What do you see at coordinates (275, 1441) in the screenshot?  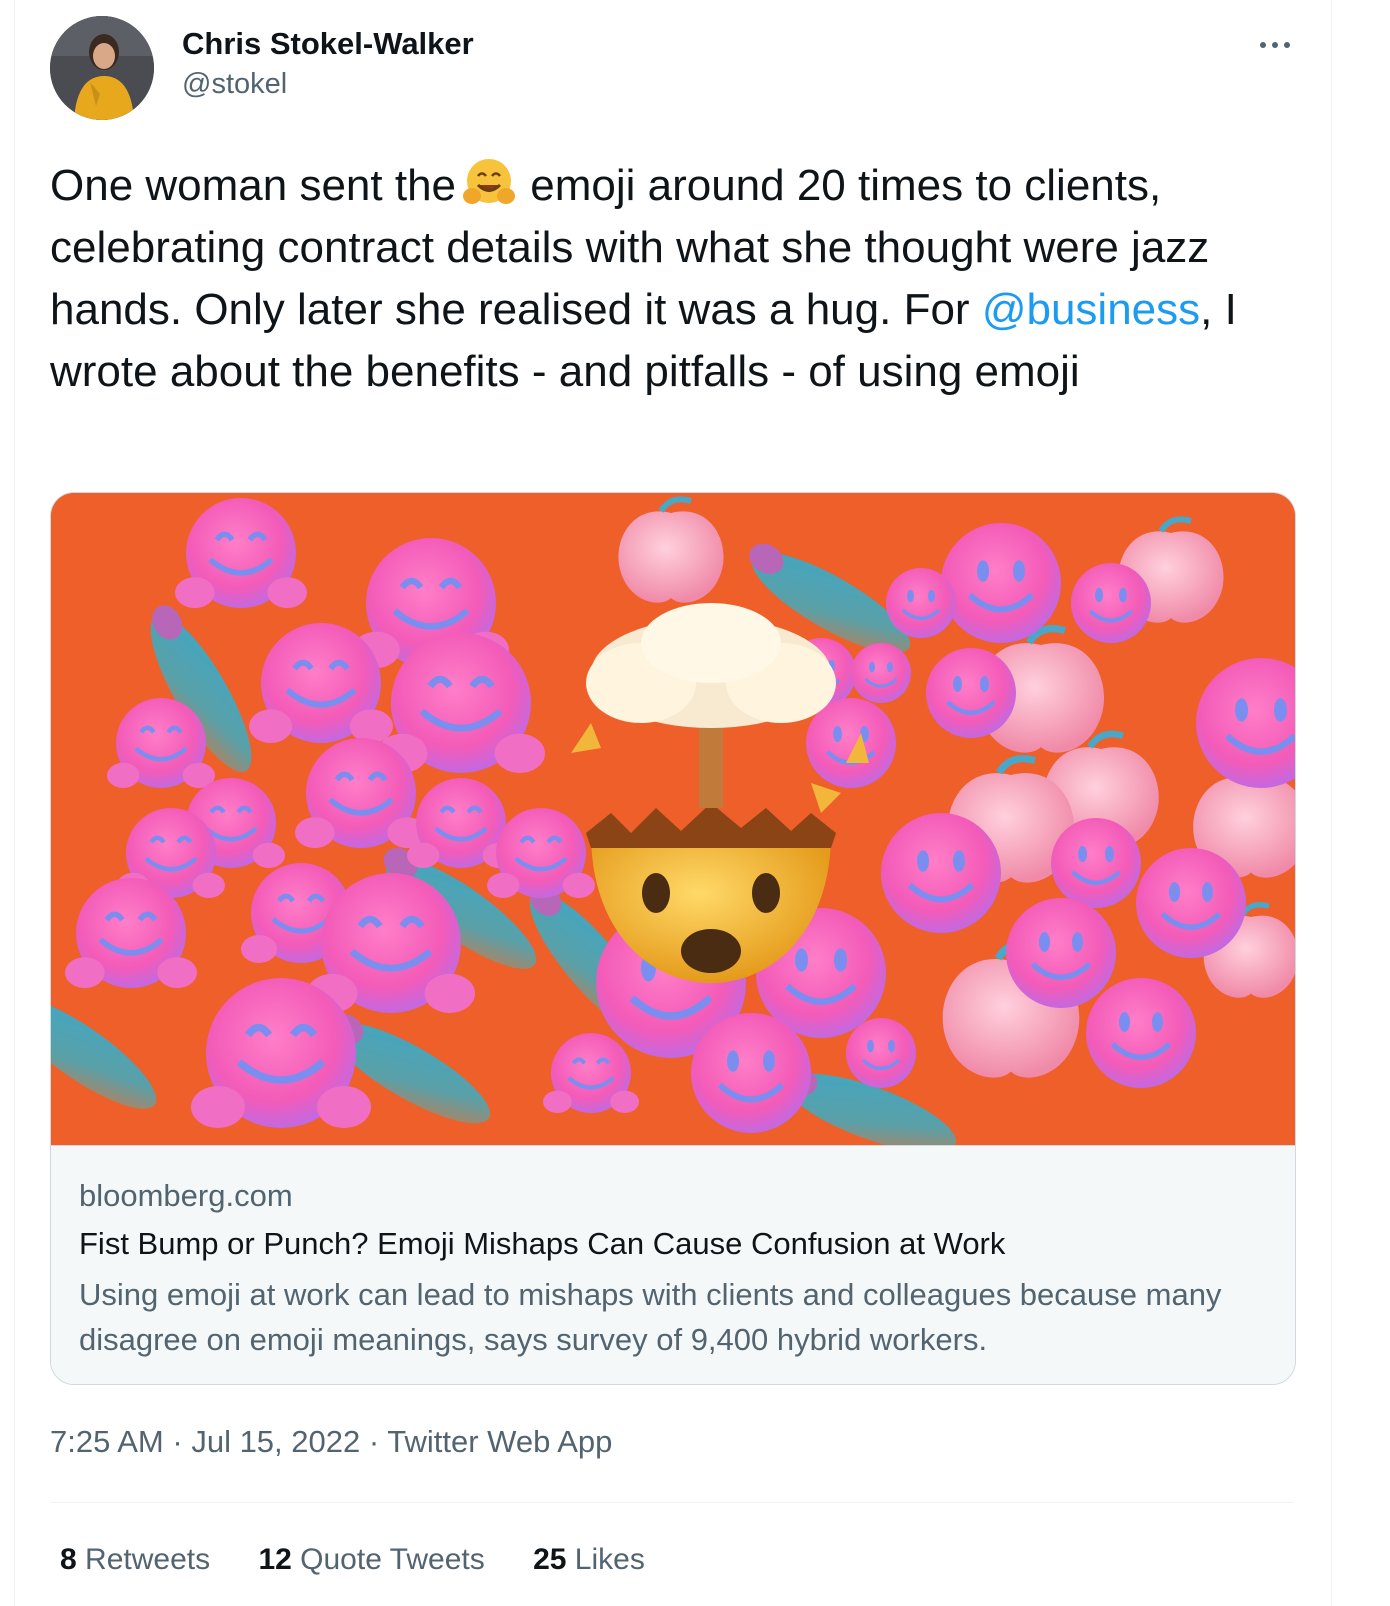 I see `tweet-date: Jul 15, 2022` at bounding box center [275, 1441].